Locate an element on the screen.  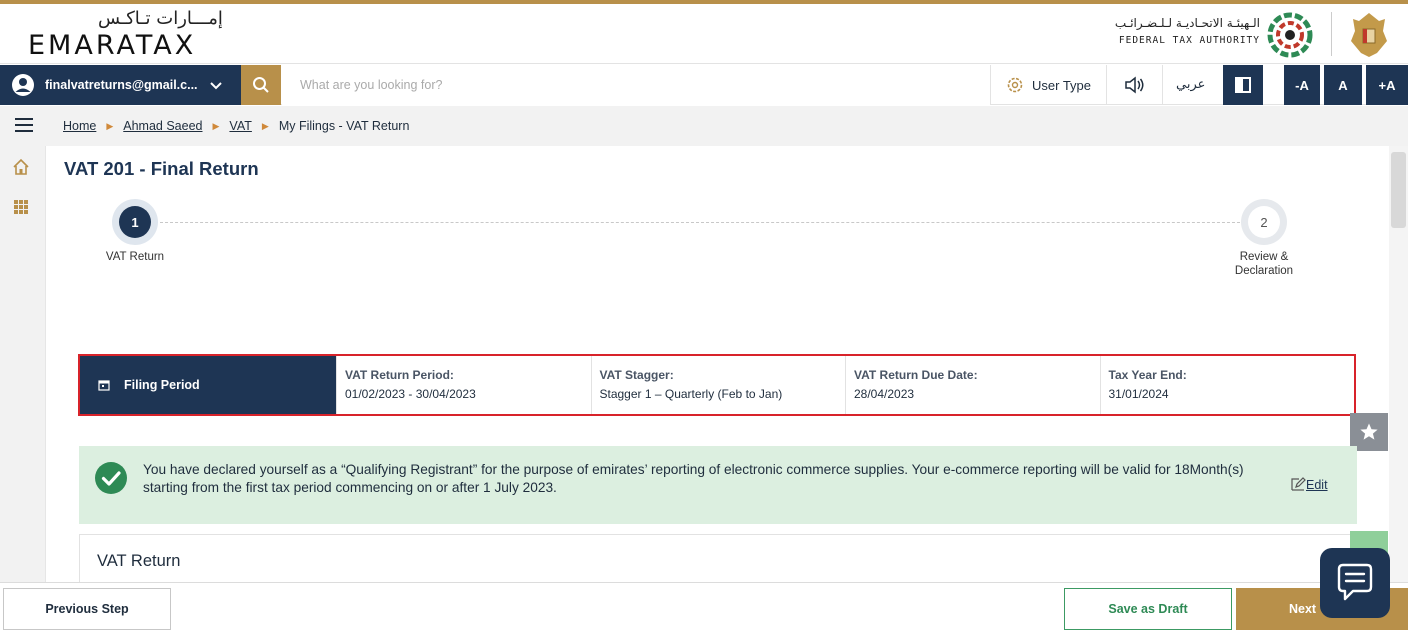
step-2-label-line1: Review & is located at coordinates (1264, 257).